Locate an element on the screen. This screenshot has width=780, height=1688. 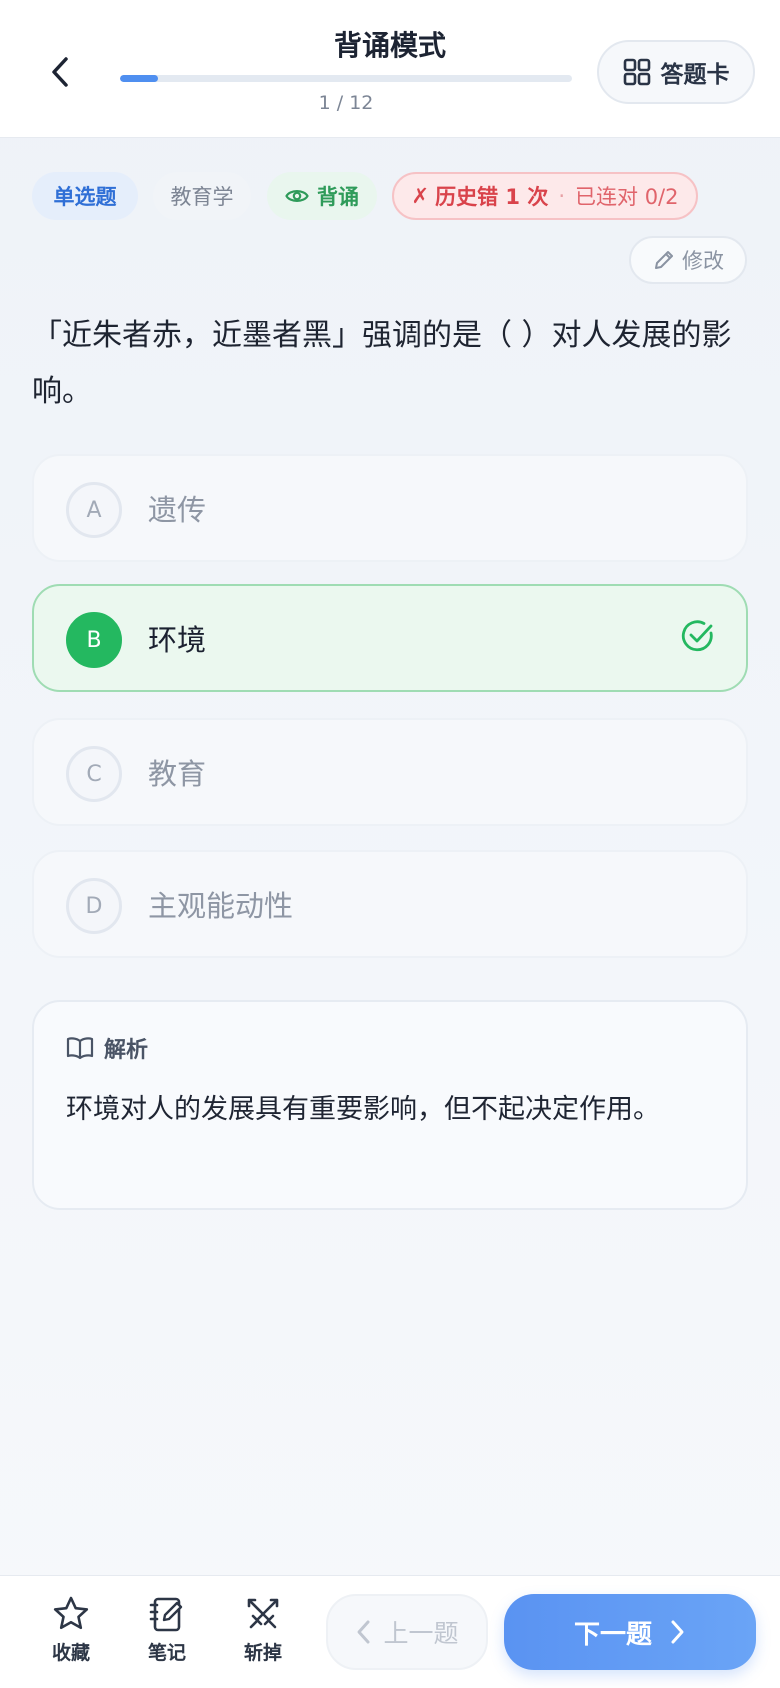
option-c: C 教育 is located at coordinates (390, 772).